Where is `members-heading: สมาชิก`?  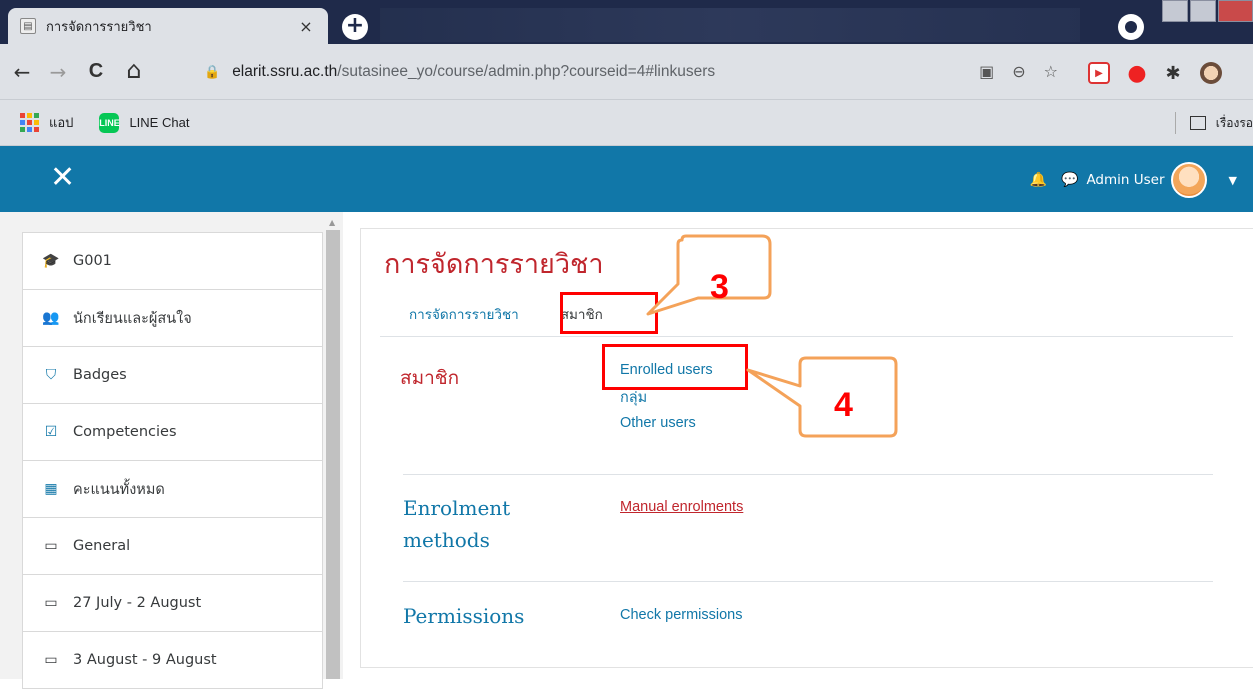
members-heading: สมาชิก is located at coordinates (430, 378).